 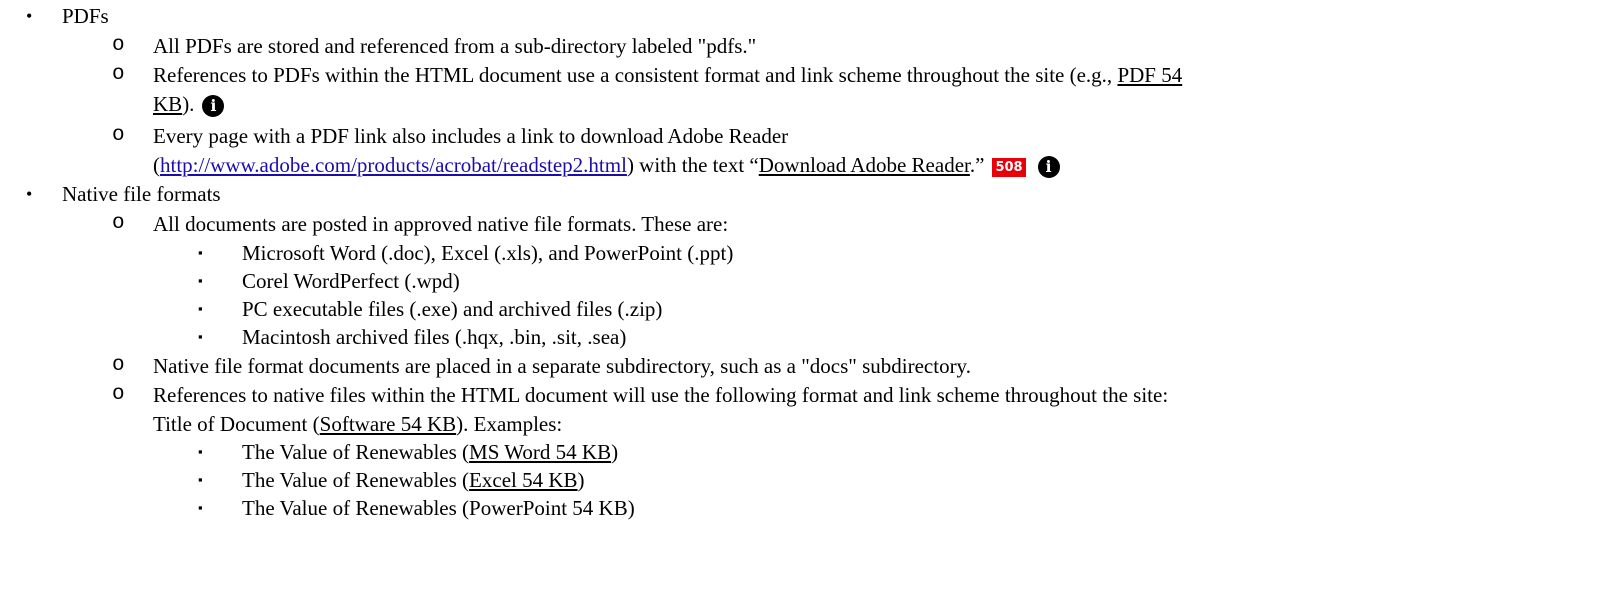 What do you see at coordinates (523, 480) in the screenshot?
I see `excel-size-link: Excel 54 KB` at bounding box center [523, 480].